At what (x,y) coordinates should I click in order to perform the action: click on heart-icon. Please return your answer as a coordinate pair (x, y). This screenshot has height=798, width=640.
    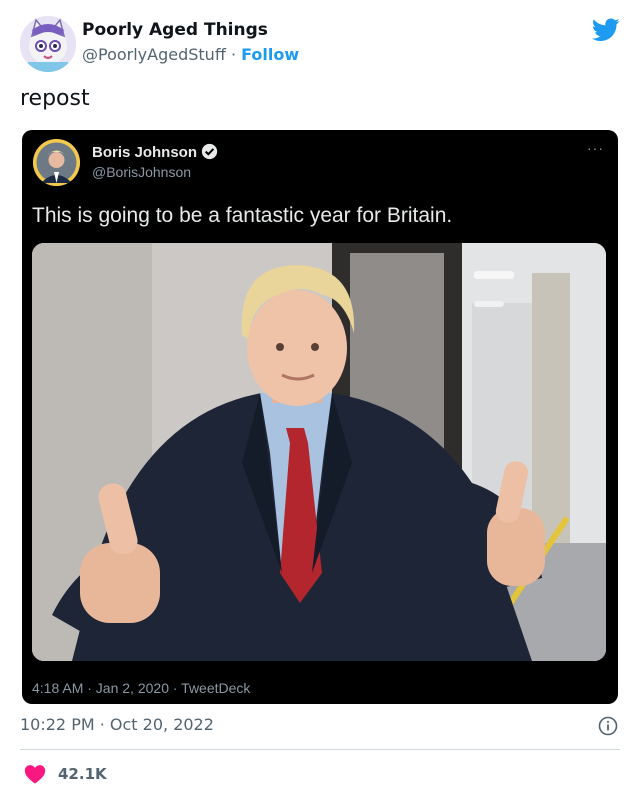
    Looking at the image, I should click on (35, 774).